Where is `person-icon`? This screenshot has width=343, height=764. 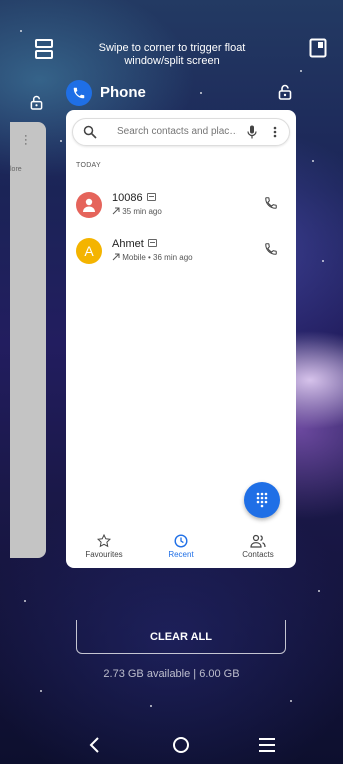 person-icon is located at coordinates (89, 205).